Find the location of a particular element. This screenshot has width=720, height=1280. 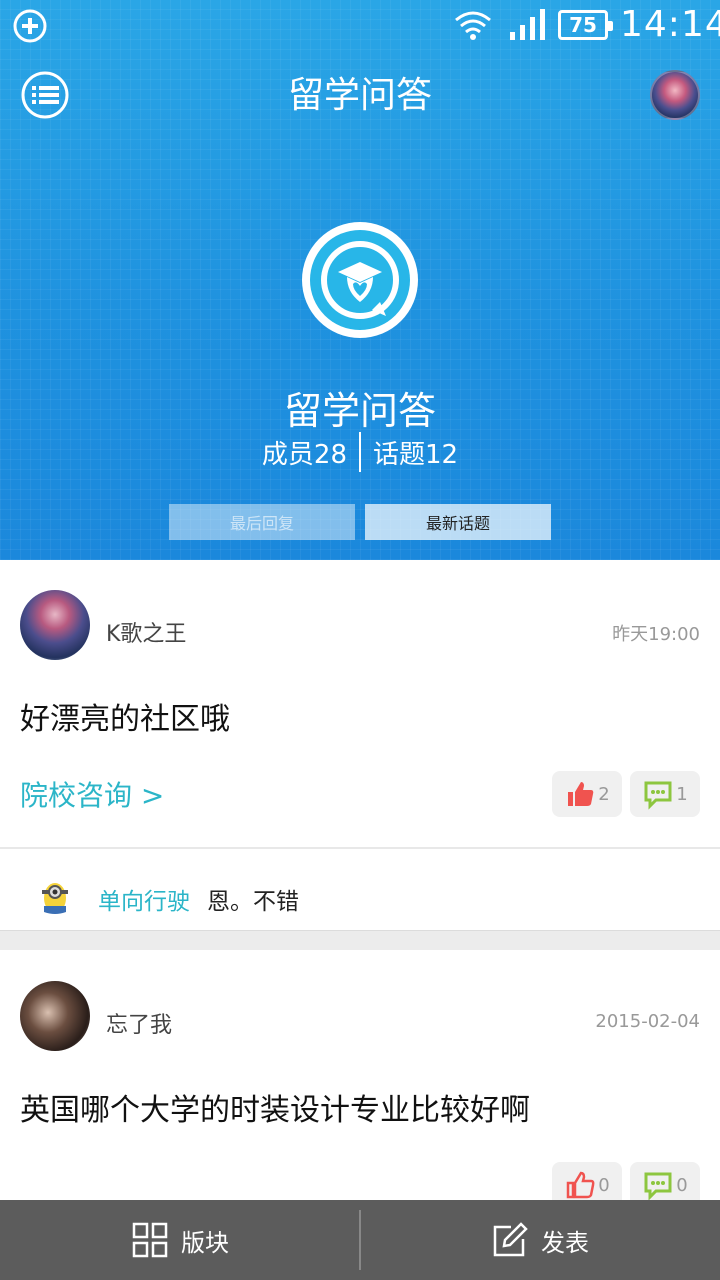

board-button: 版块 is located at coordinates (180, 1240).